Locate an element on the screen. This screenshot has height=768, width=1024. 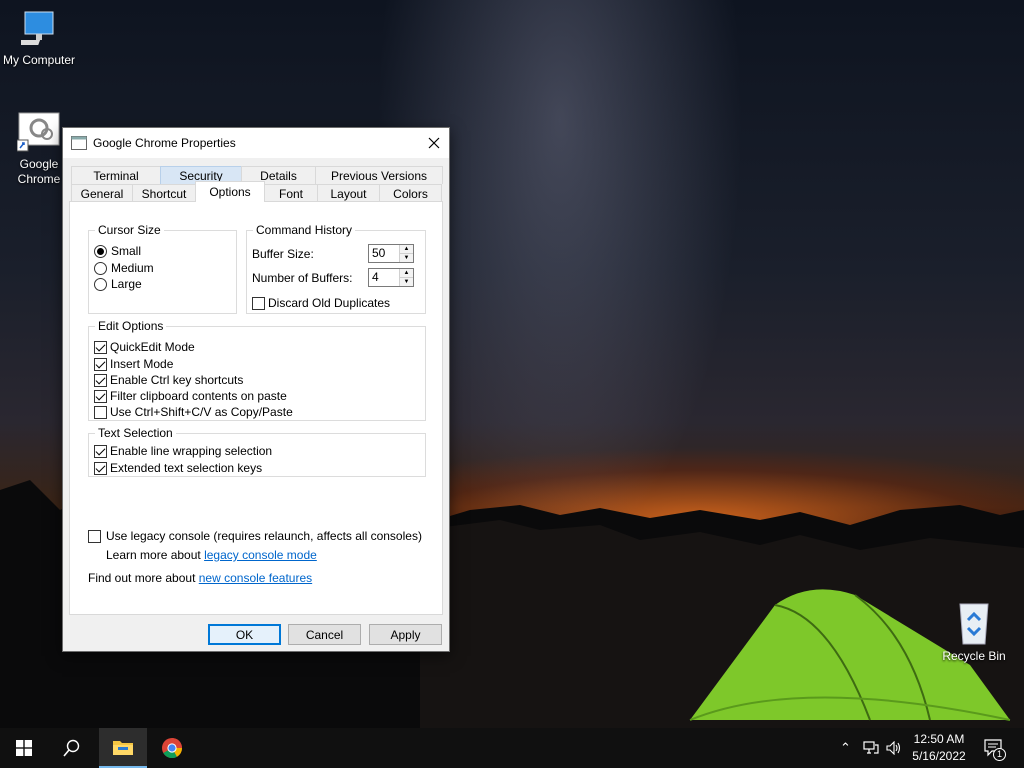
tab-font: Font is located at coordinates (291, 193).